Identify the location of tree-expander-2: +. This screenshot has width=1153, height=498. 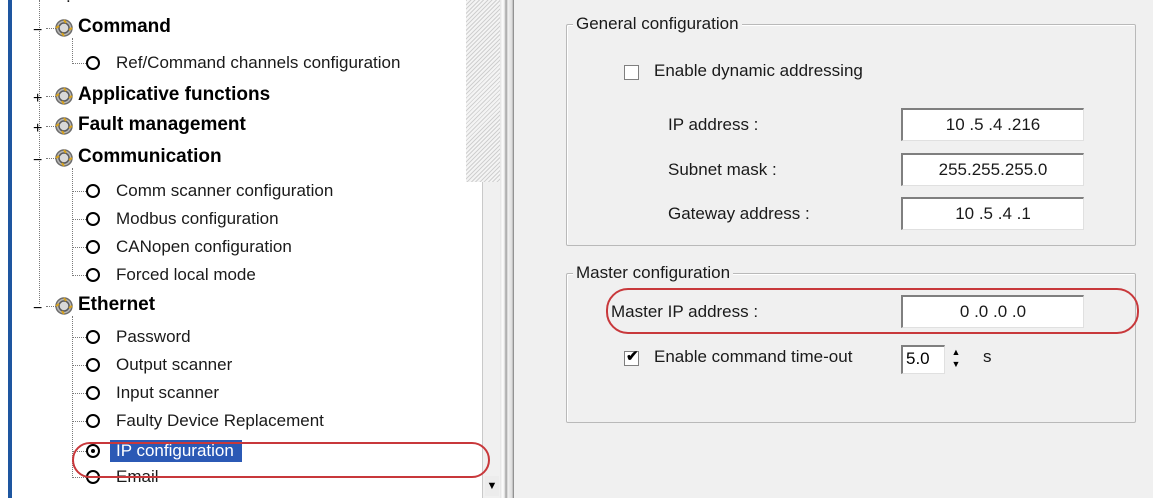
(37, 129).